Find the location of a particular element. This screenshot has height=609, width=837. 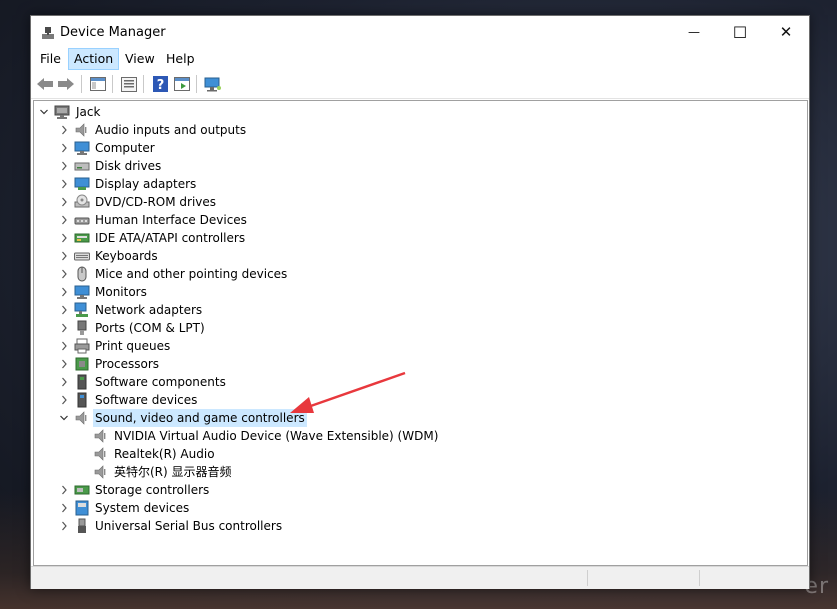

annotation-arrow is located at coordinates (348, 392).